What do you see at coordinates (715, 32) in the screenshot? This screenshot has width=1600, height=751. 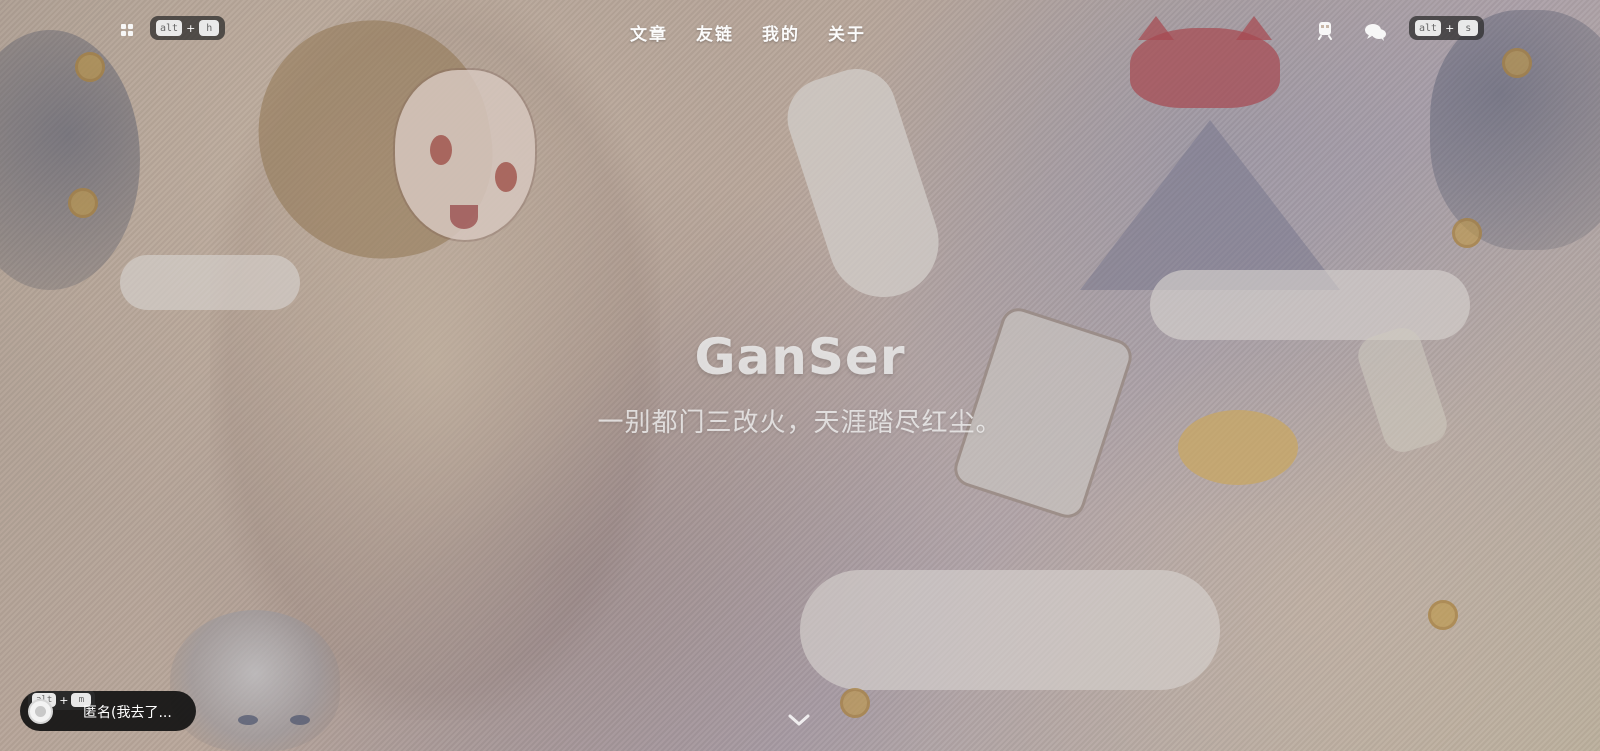 I see `nav-links: 友链` at bounding box center [715, 32].